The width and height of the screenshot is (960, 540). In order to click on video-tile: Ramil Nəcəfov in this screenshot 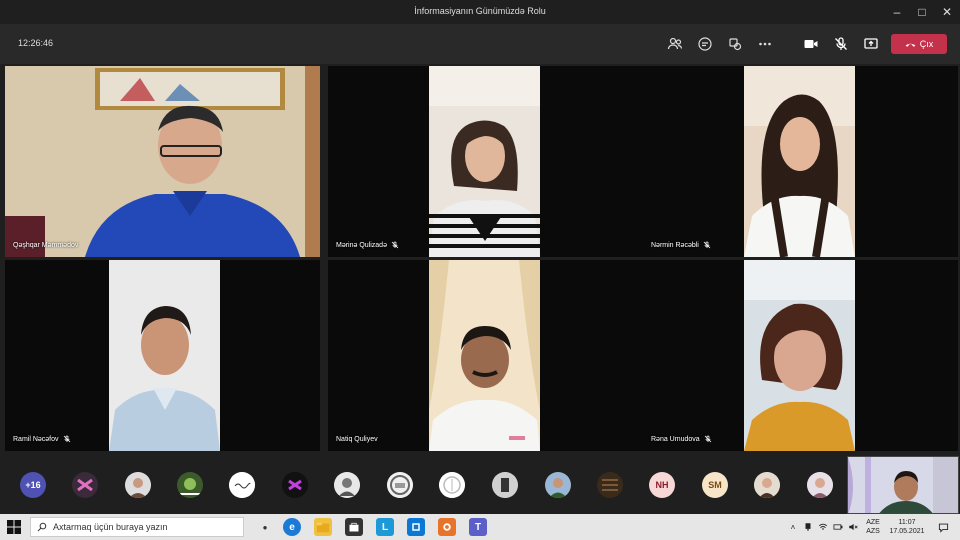, I will do `click(162, 355)`.